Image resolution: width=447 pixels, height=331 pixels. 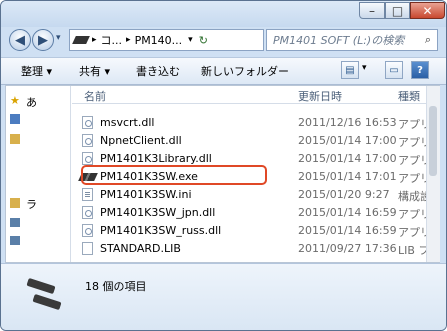 What do you see at coordinates (249, 95) in the screenshot?
I see `column-header: 名前 更新日時 種類` at bounding box center [249, 95].